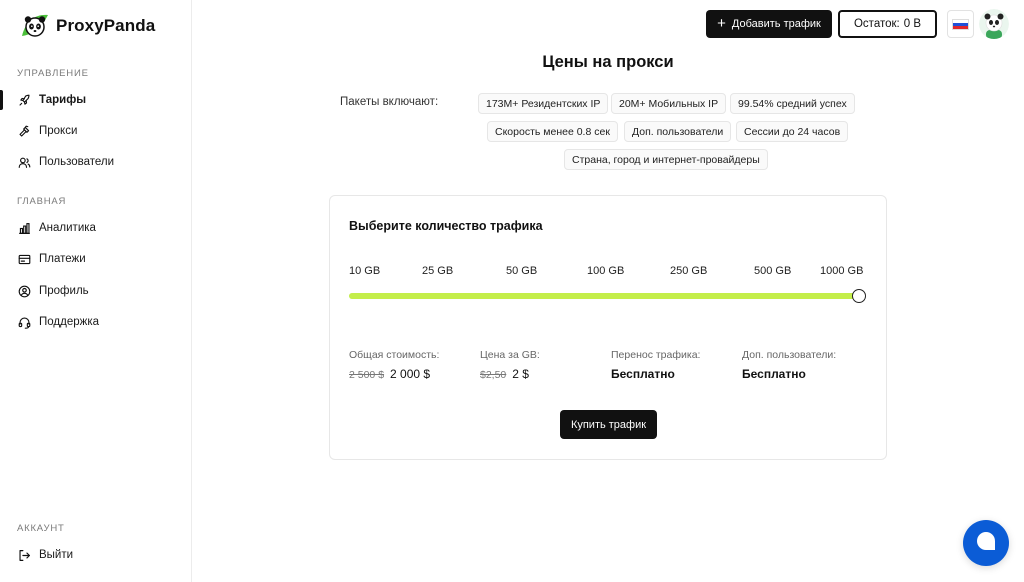 The image size is (1024, 582). Describe the element at coordinates (24, 162) in the screenshot. I see `users-icon` at that location.